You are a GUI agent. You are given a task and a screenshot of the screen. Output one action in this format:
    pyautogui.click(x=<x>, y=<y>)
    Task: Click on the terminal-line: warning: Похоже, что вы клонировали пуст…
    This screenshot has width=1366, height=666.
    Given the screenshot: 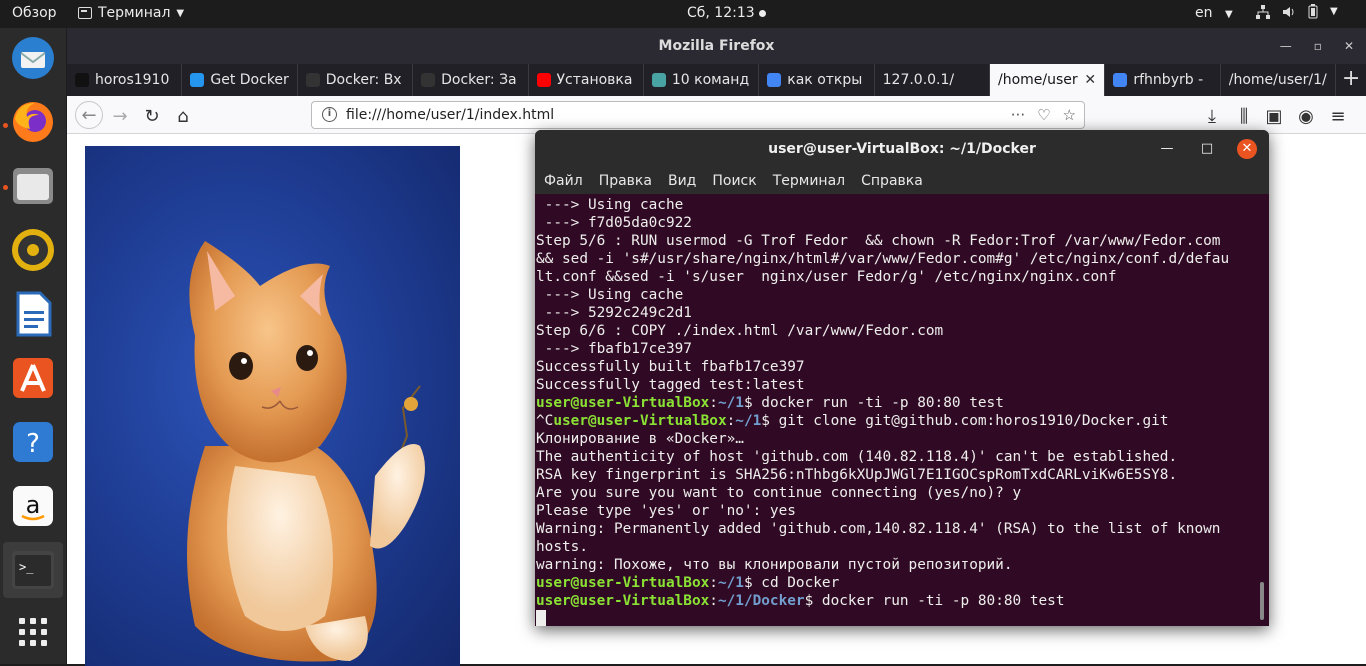 What is the action you would take?
    pyautogui.click(x=774, y=565)
    